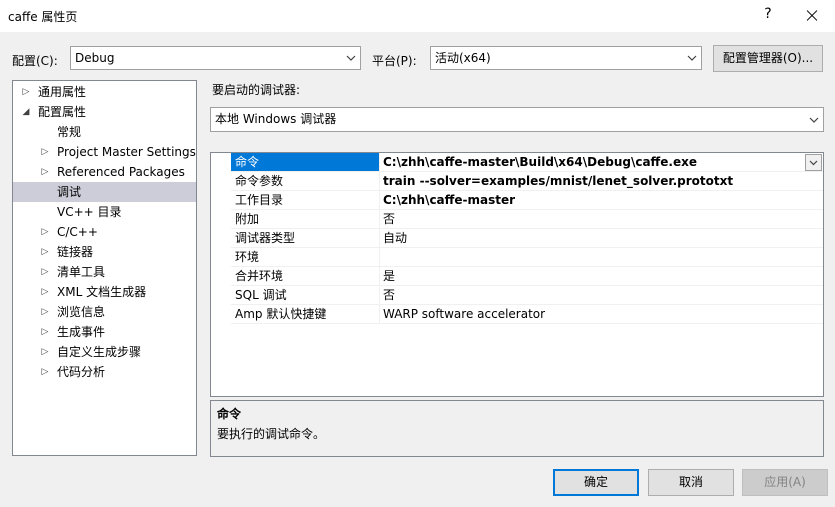  Describe the element at coordinates (389, 276) in the screenshot. I see `property-value: 是` at that location.